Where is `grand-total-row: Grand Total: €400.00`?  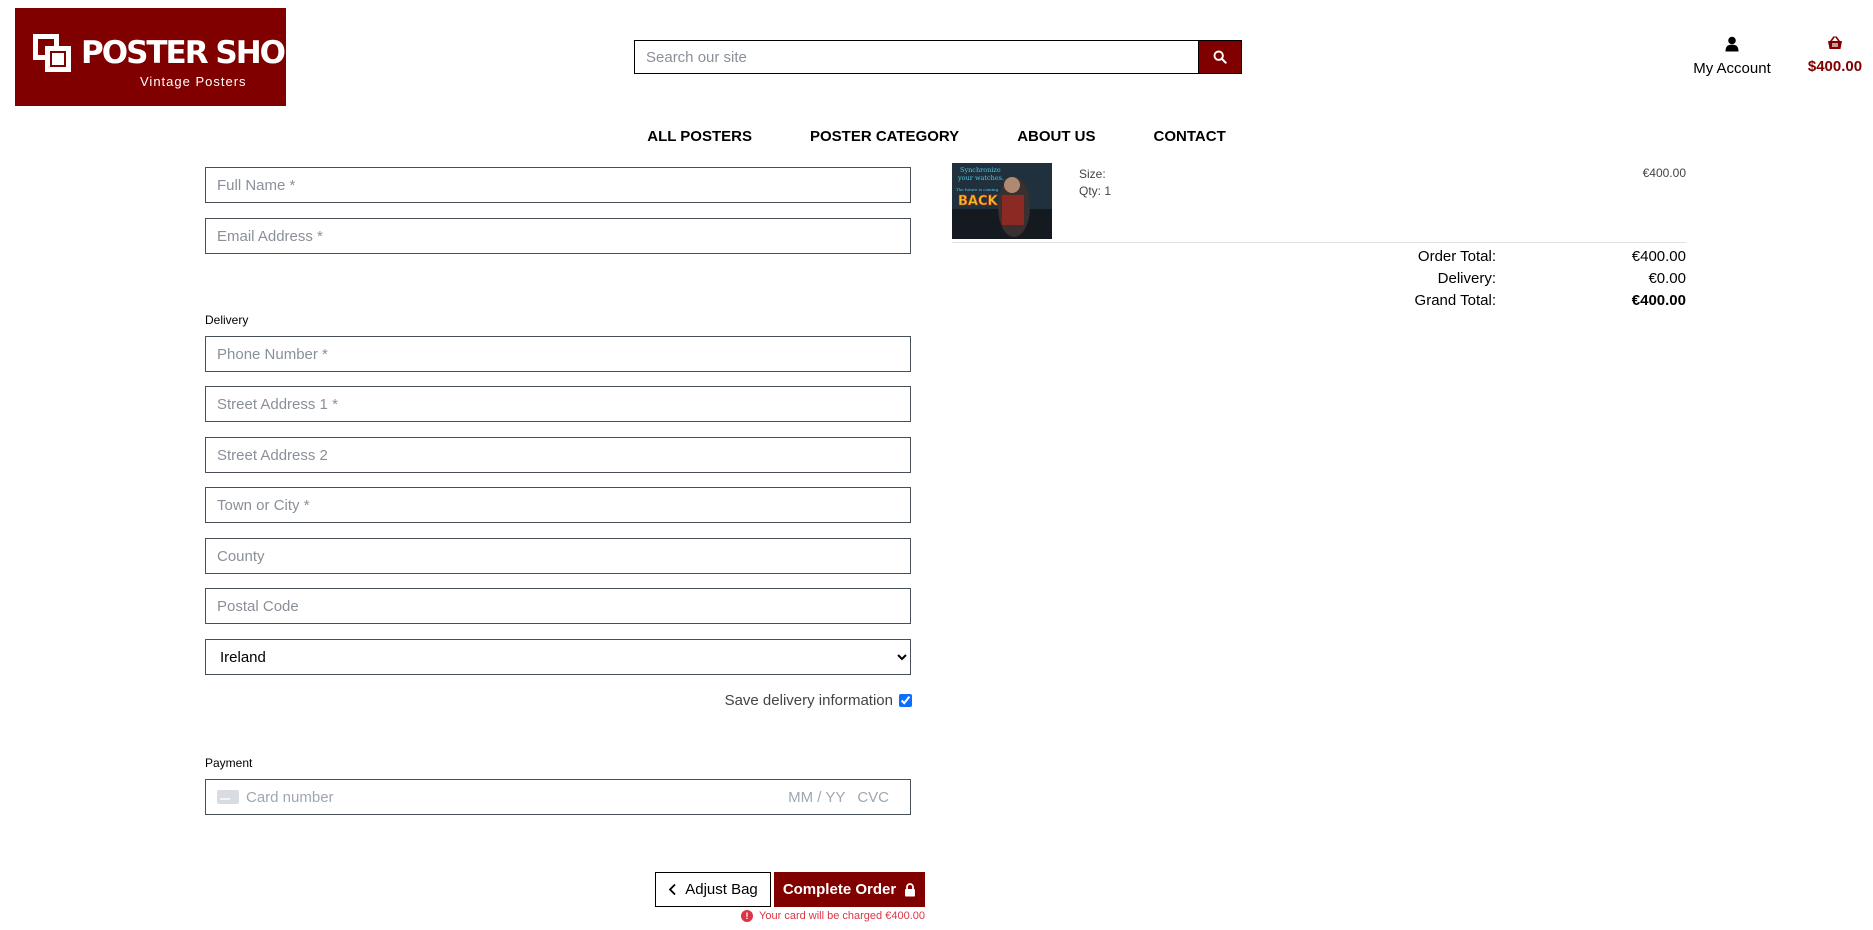
grand-total-row: Grand Total: €400.00 is located at coordinates (1518, 300).